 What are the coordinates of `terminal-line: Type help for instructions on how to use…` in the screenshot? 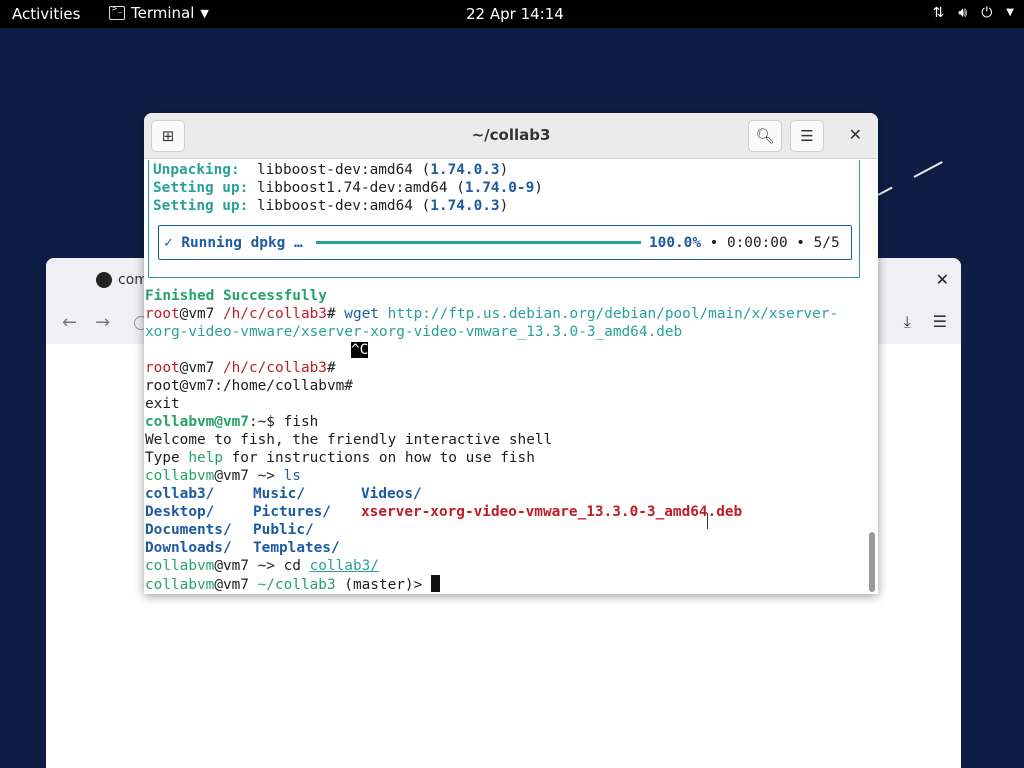 It's located at (340, 458).